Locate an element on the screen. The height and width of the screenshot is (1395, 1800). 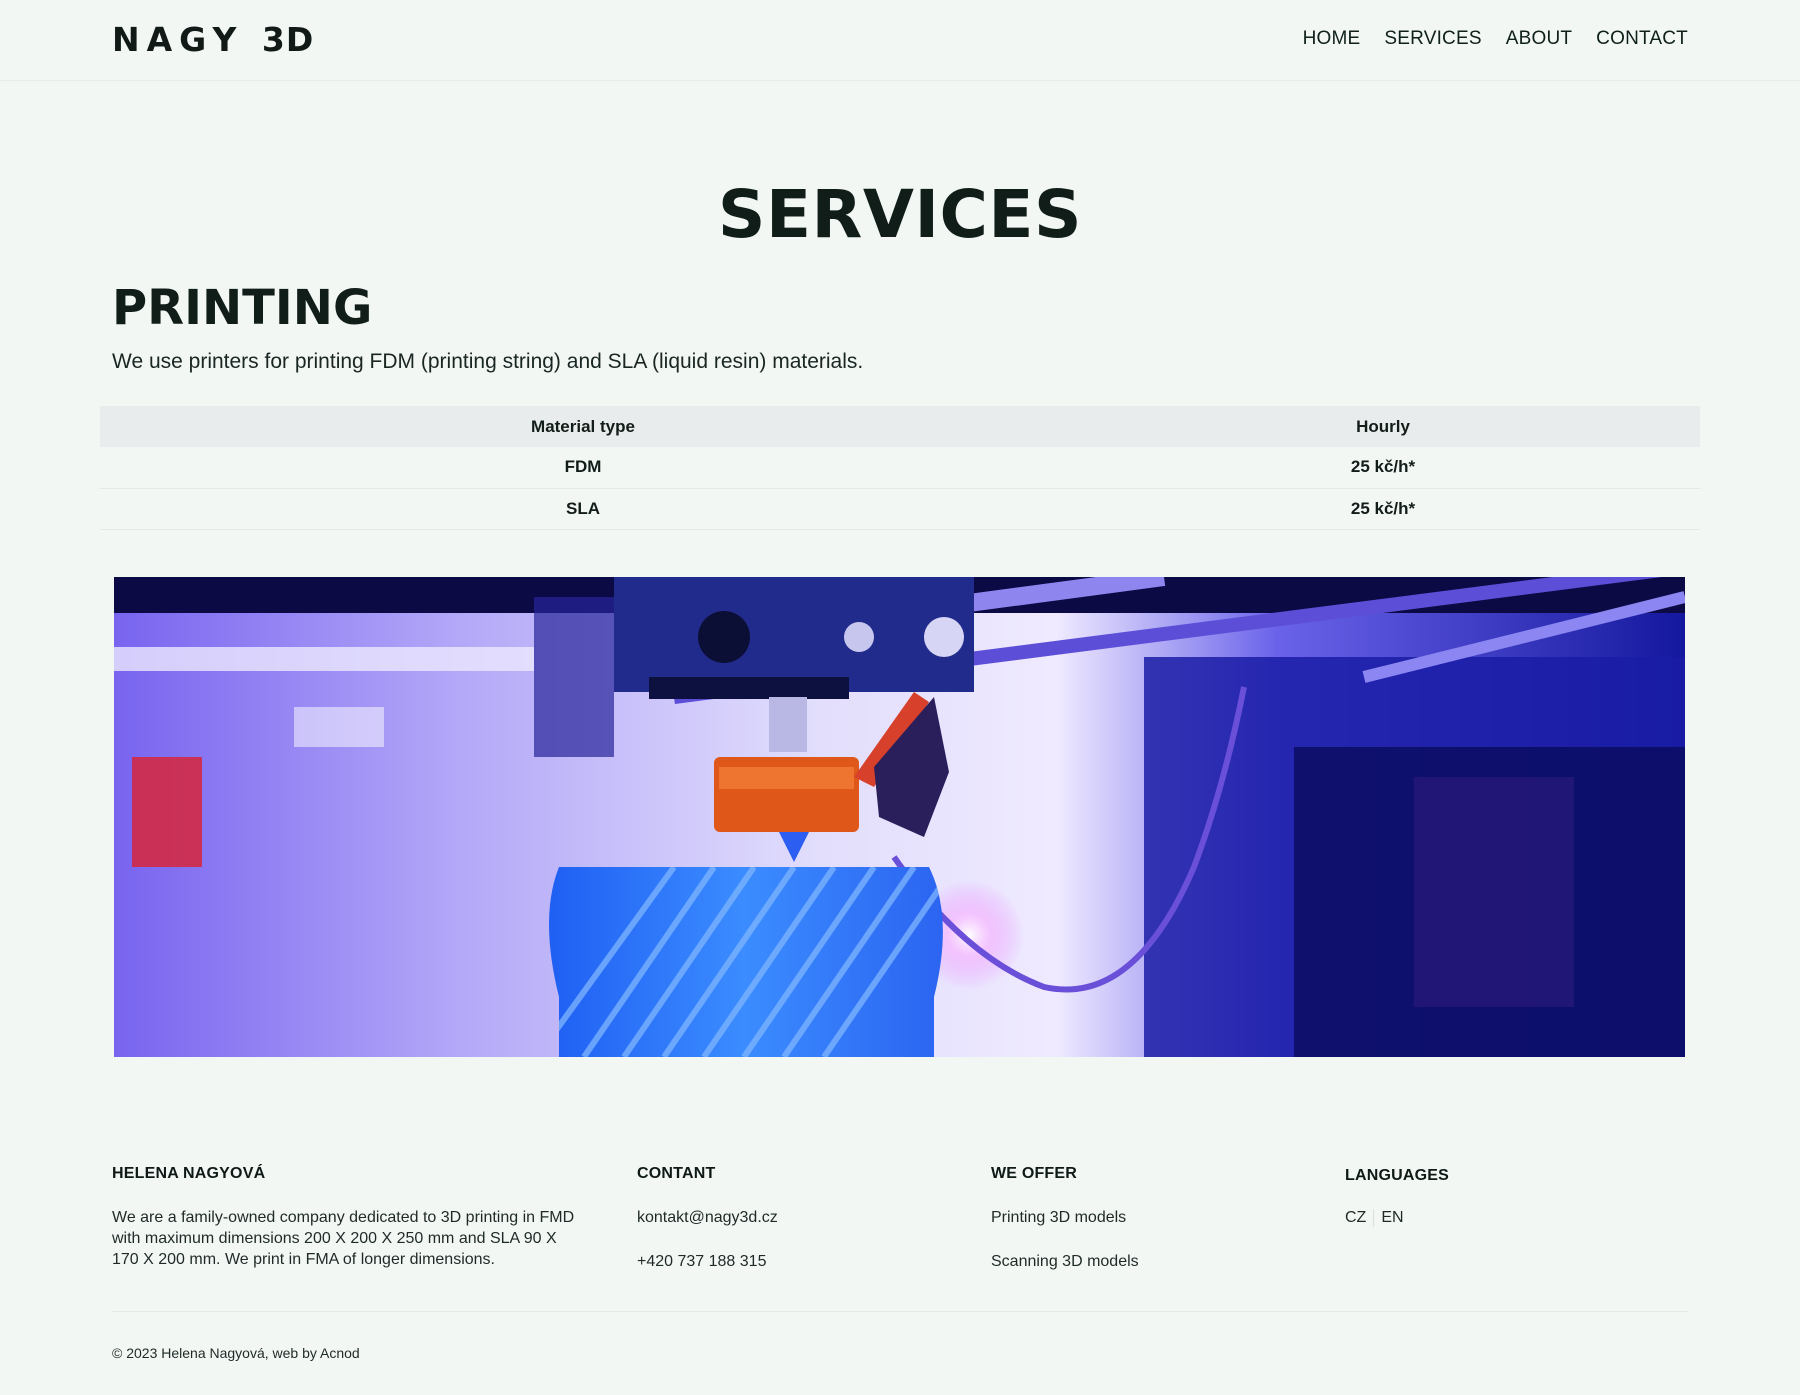
footer-divider is located at coordinates (900, 1311).